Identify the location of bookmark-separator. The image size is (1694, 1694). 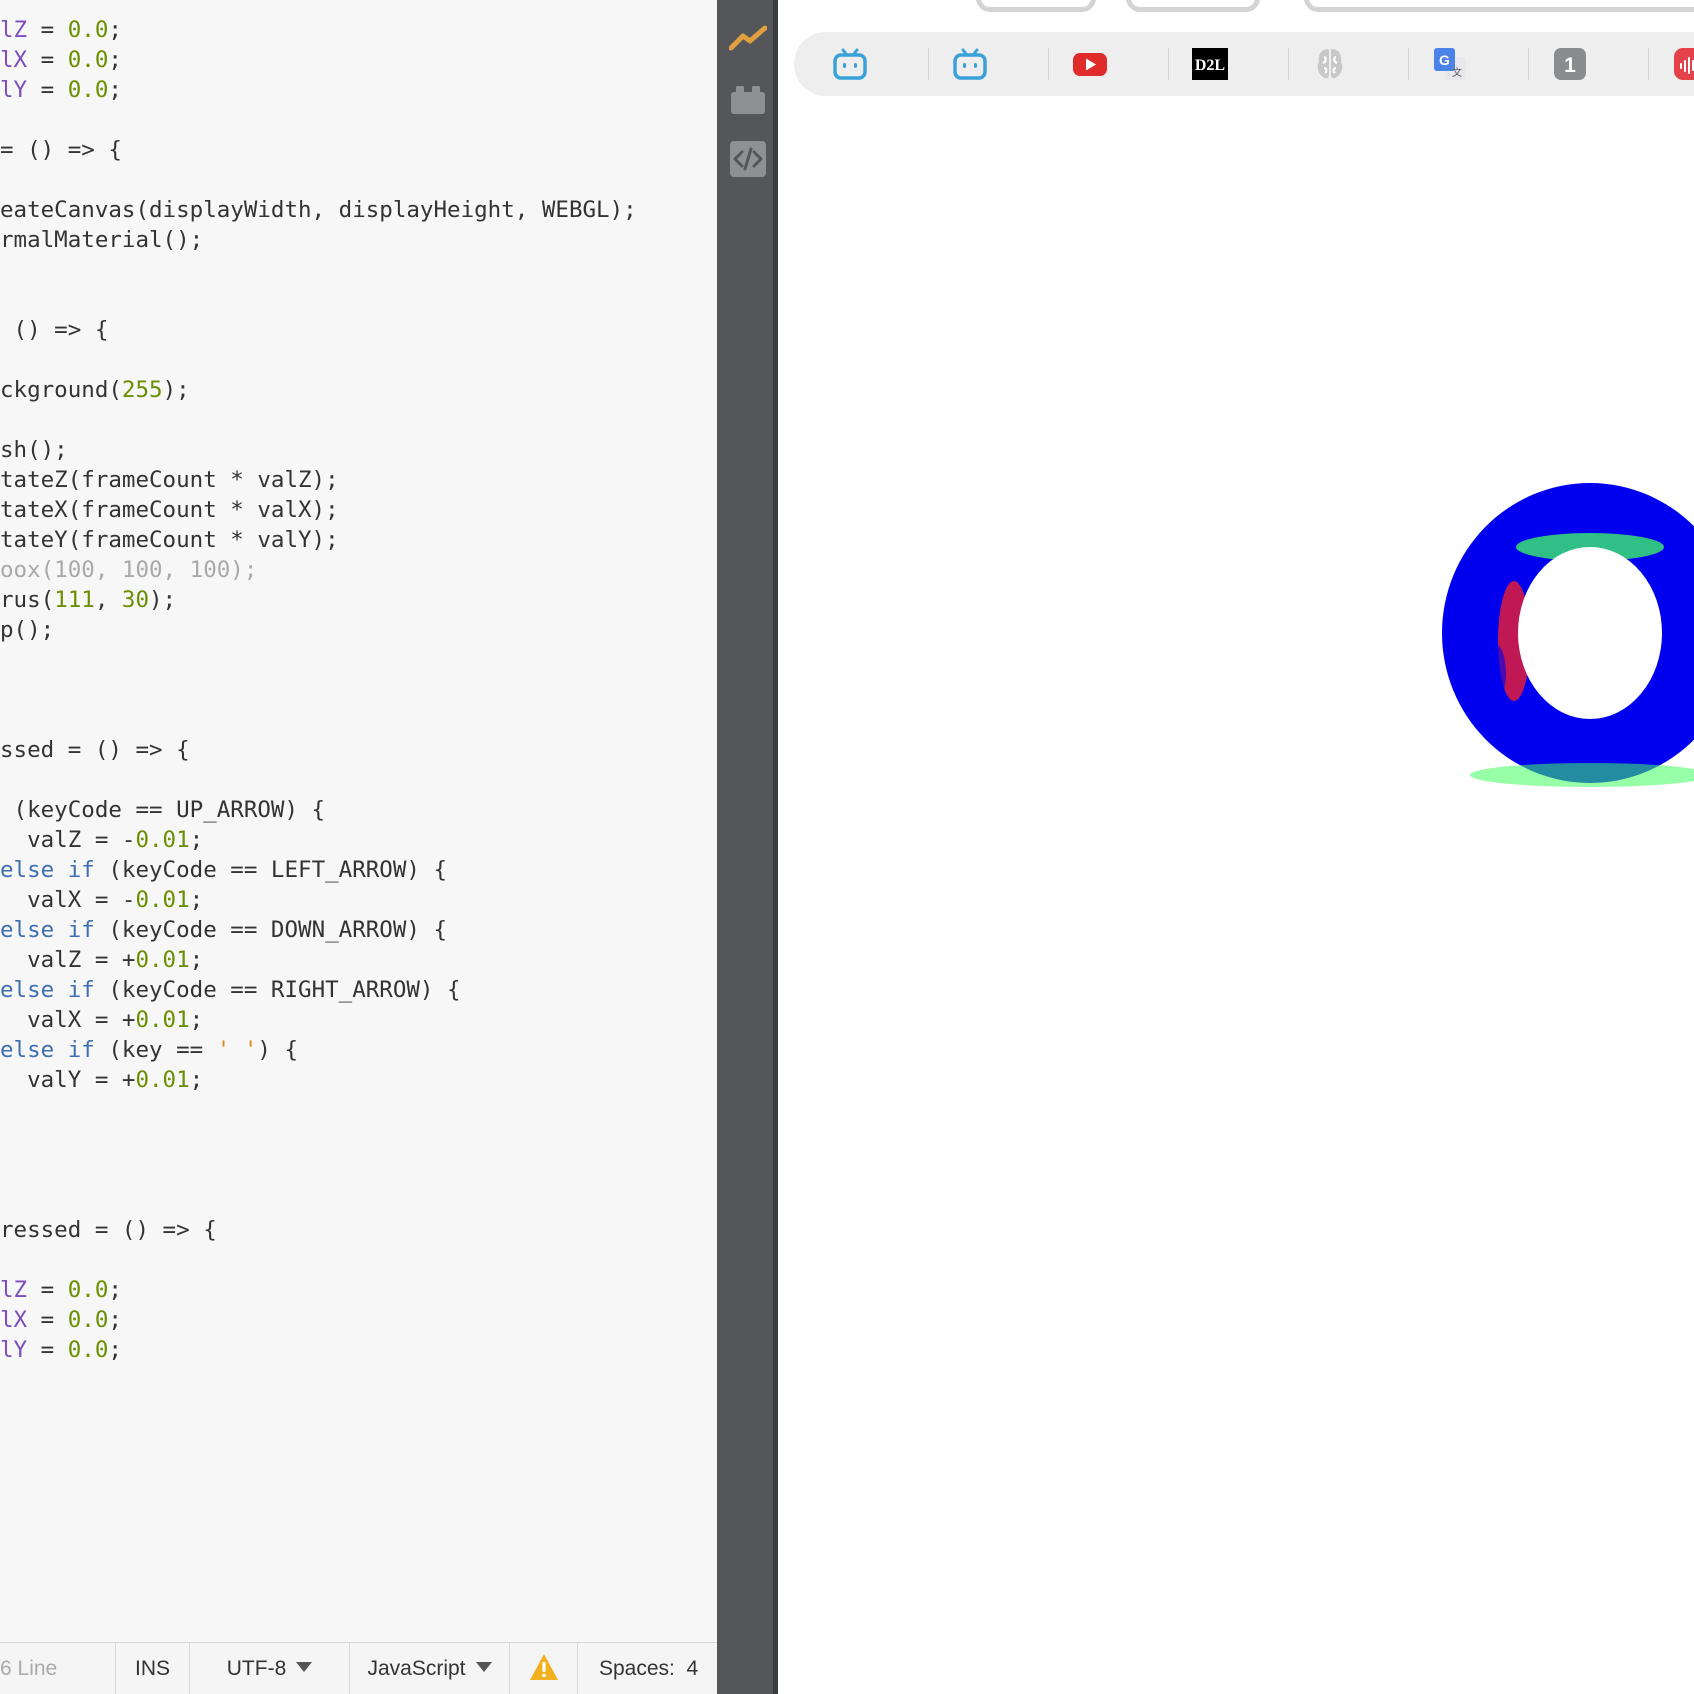
(1408, 64).